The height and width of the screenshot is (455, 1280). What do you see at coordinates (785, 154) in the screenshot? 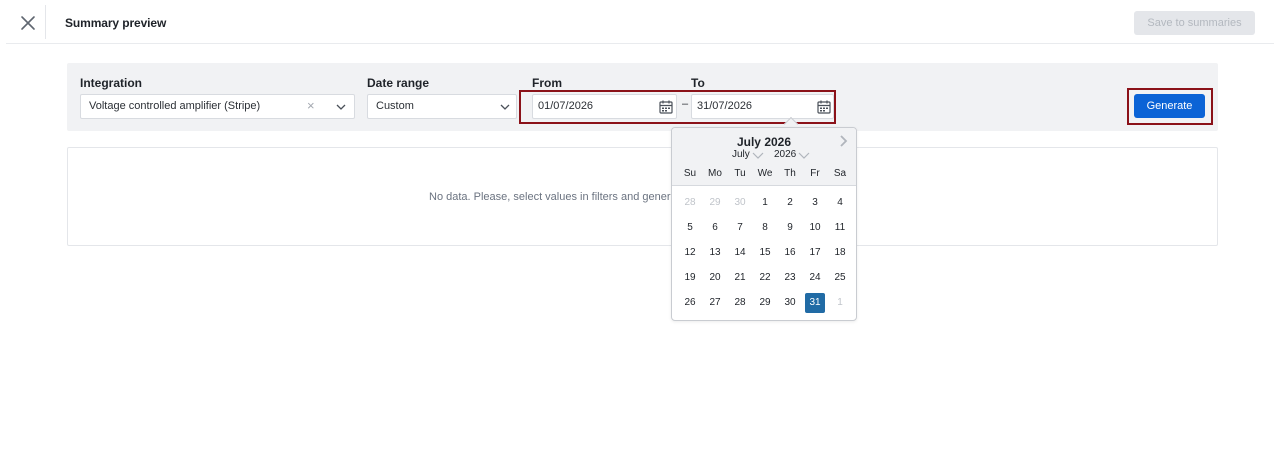
I see `year-select-value: 2026` at bounding box center [785, 154].